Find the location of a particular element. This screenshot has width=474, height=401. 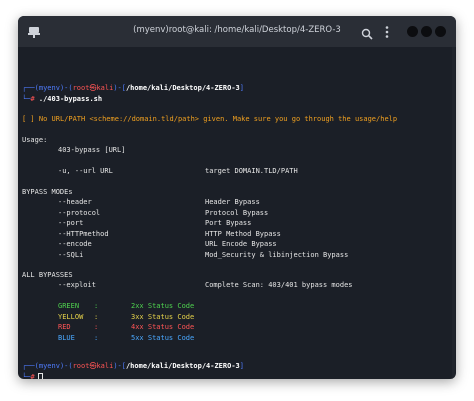

mode-flag: --SQLi is located at coordinates (71, 254).